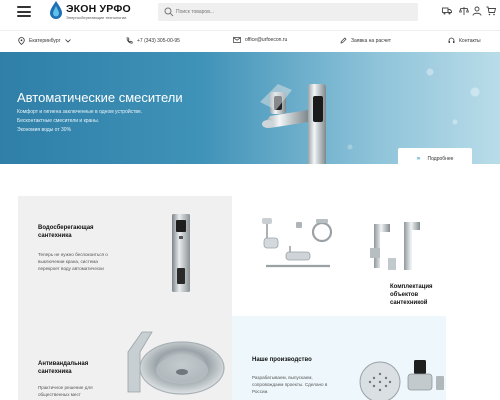  What do you see at coordinates (266, 40) in the screenshot?
I see `email-address: office@urfoecon.ru` at bounding box center [266, 40].